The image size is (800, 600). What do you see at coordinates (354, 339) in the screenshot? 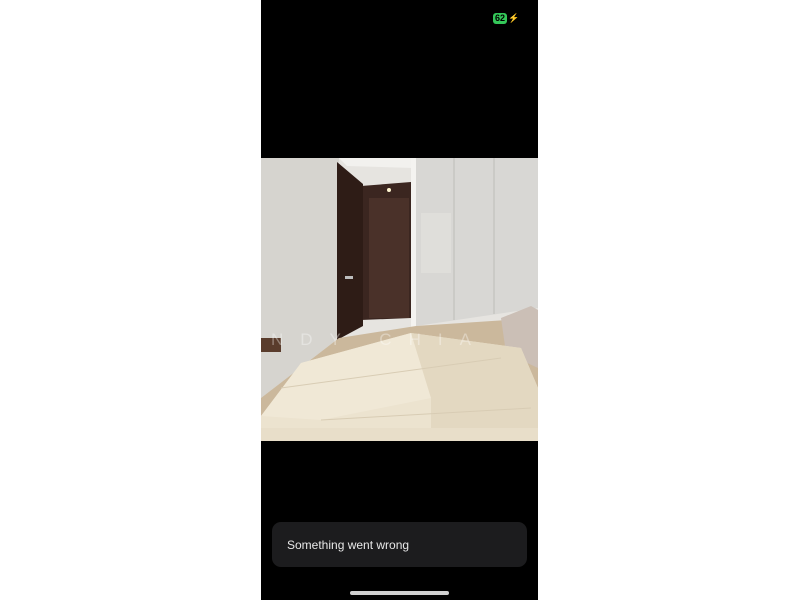
I see `watermark: CINDY CHIA` at bounding box center [354, 339].